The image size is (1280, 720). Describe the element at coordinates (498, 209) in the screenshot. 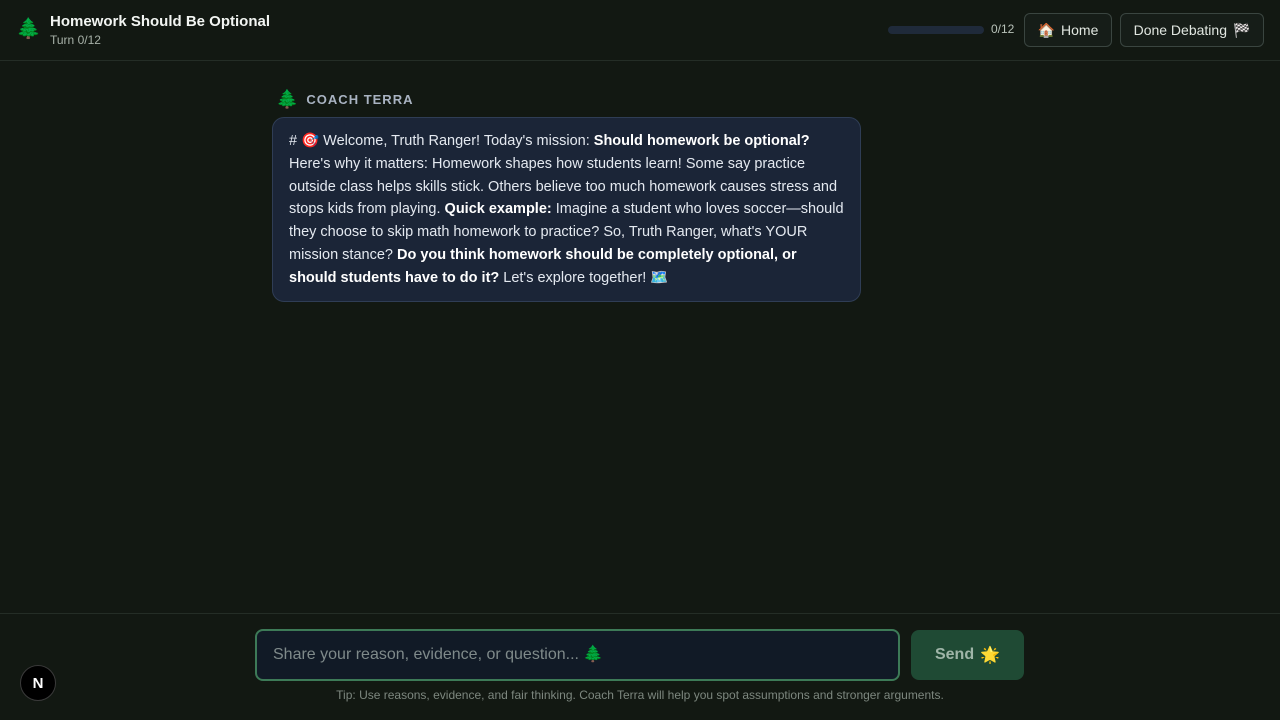

I see `message-bold: Quick example:` at that location.